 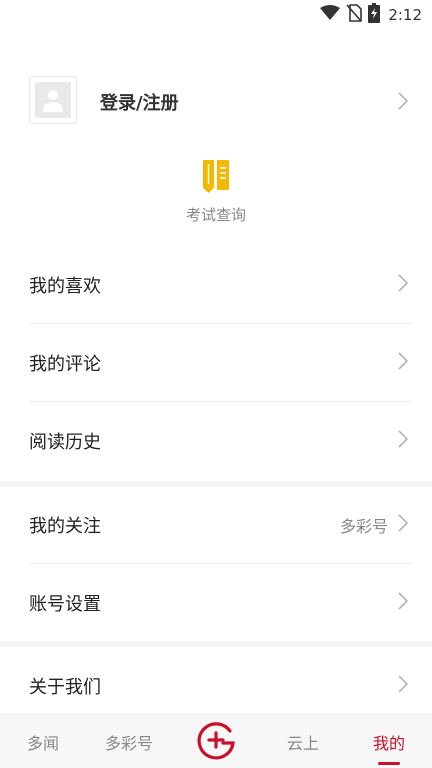 What do you see at coordinates (389, 763) in the screenshot?
I see `active-tab-indicator` at bounding box center [389, 763].